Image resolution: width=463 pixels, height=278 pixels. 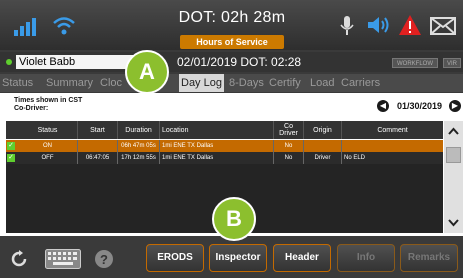 What do you see at coordinates (111, 83) in the screenshot?
I see `tab-clocks: Cloc` at bounding box center [111, 83].